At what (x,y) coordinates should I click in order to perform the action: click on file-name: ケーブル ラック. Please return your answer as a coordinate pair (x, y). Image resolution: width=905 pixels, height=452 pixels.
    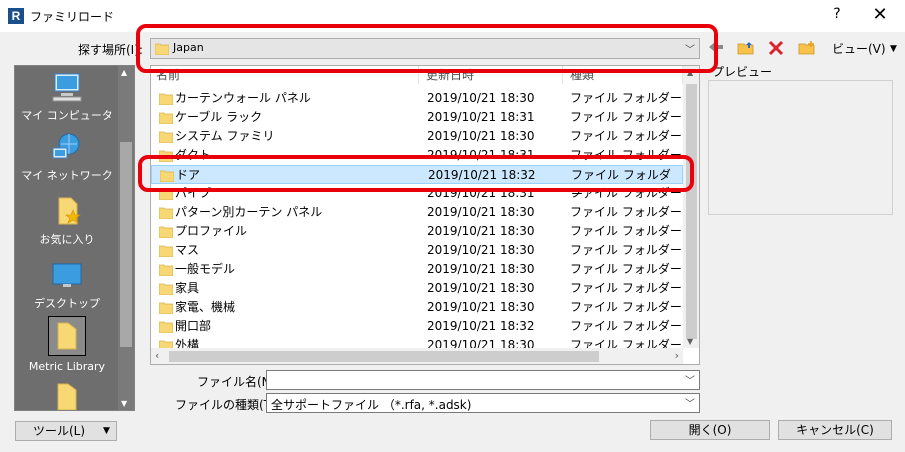
    Looking at the image, I should click on (219, 117).